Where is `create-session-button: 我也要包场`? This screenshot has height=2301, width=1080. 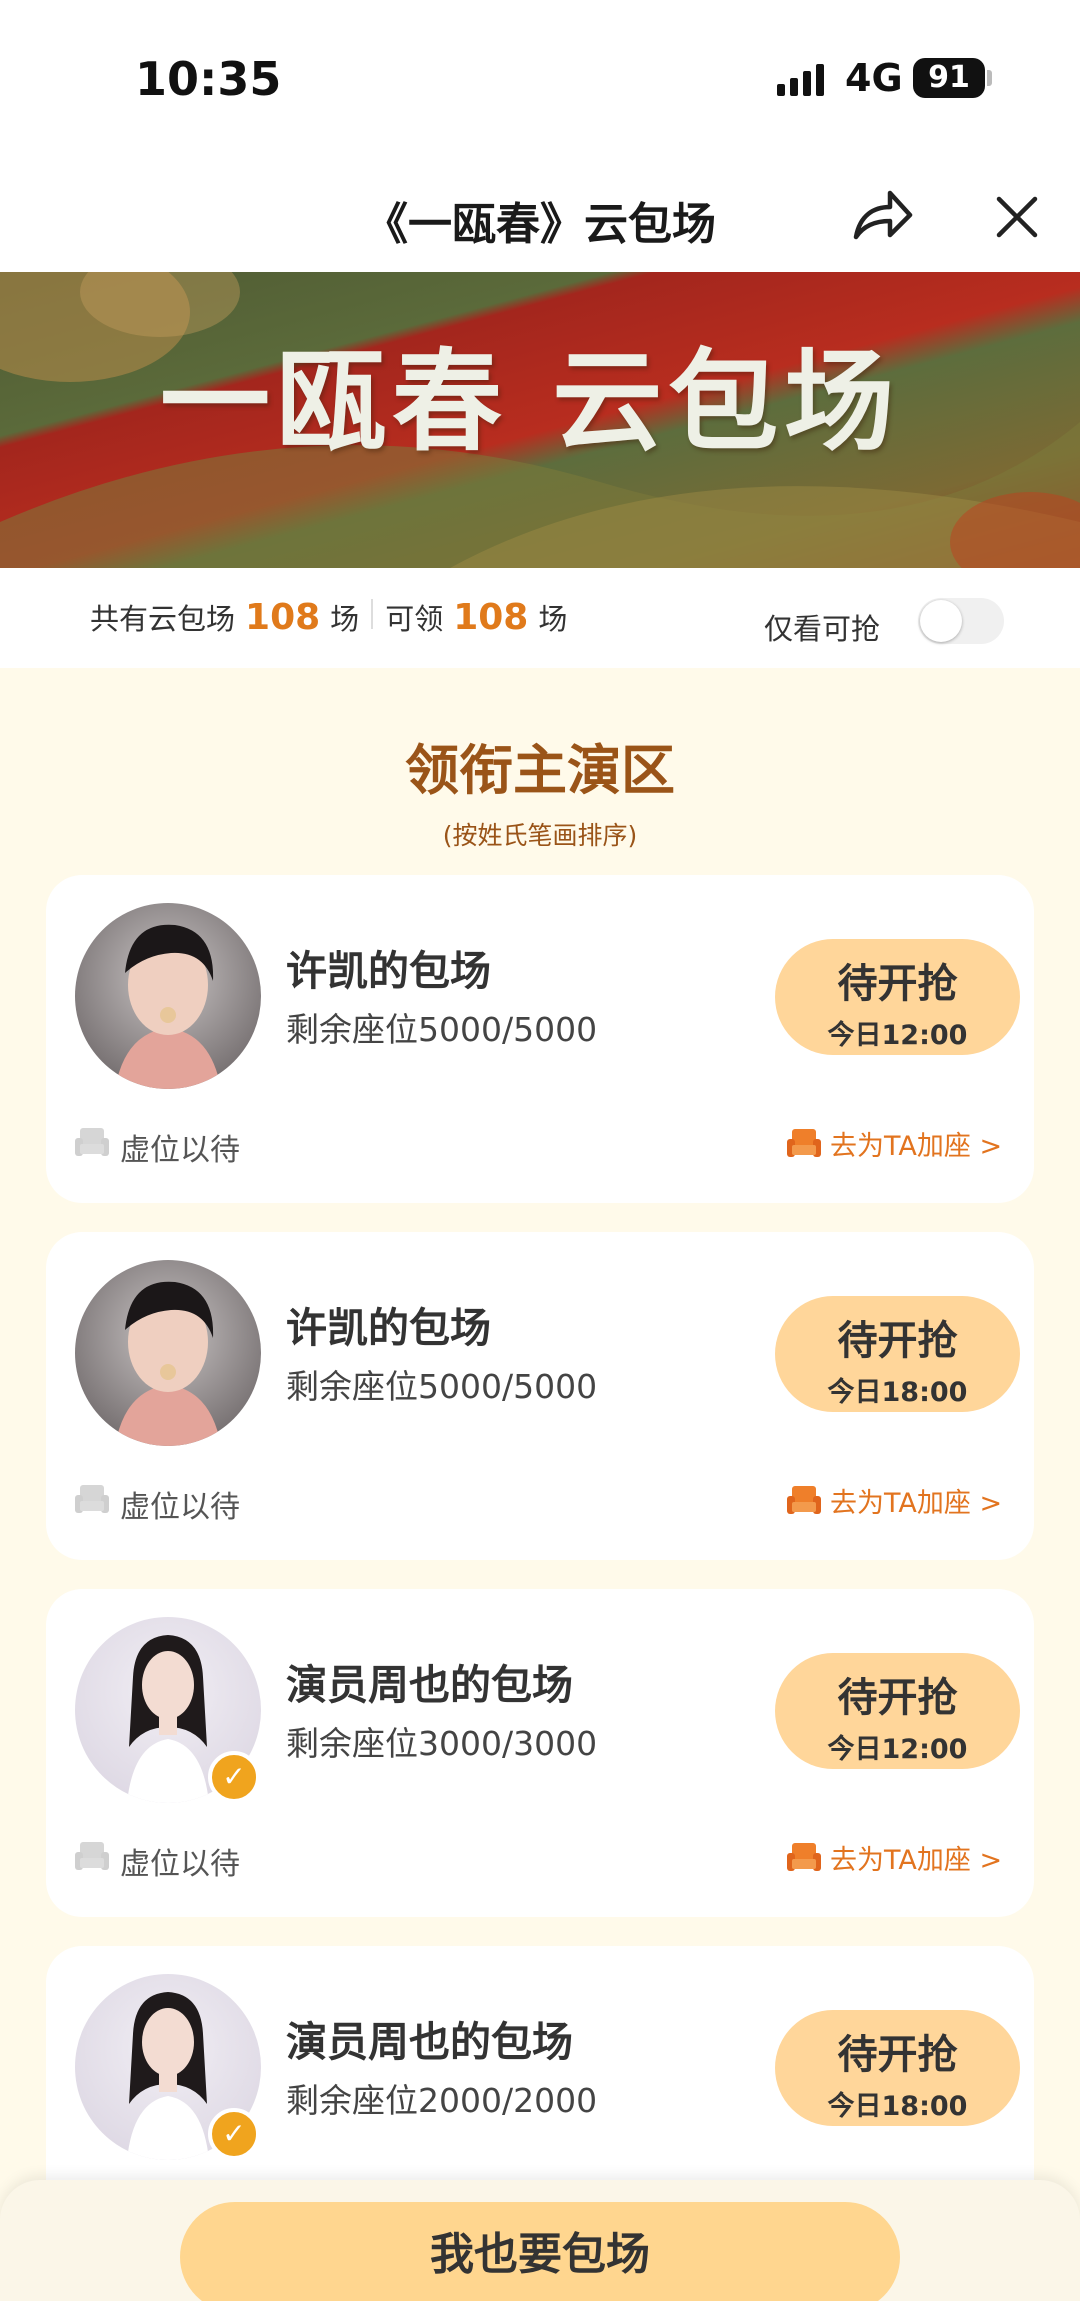
create-session-button: 我也要包场 is located at coordinates (540, 2251).